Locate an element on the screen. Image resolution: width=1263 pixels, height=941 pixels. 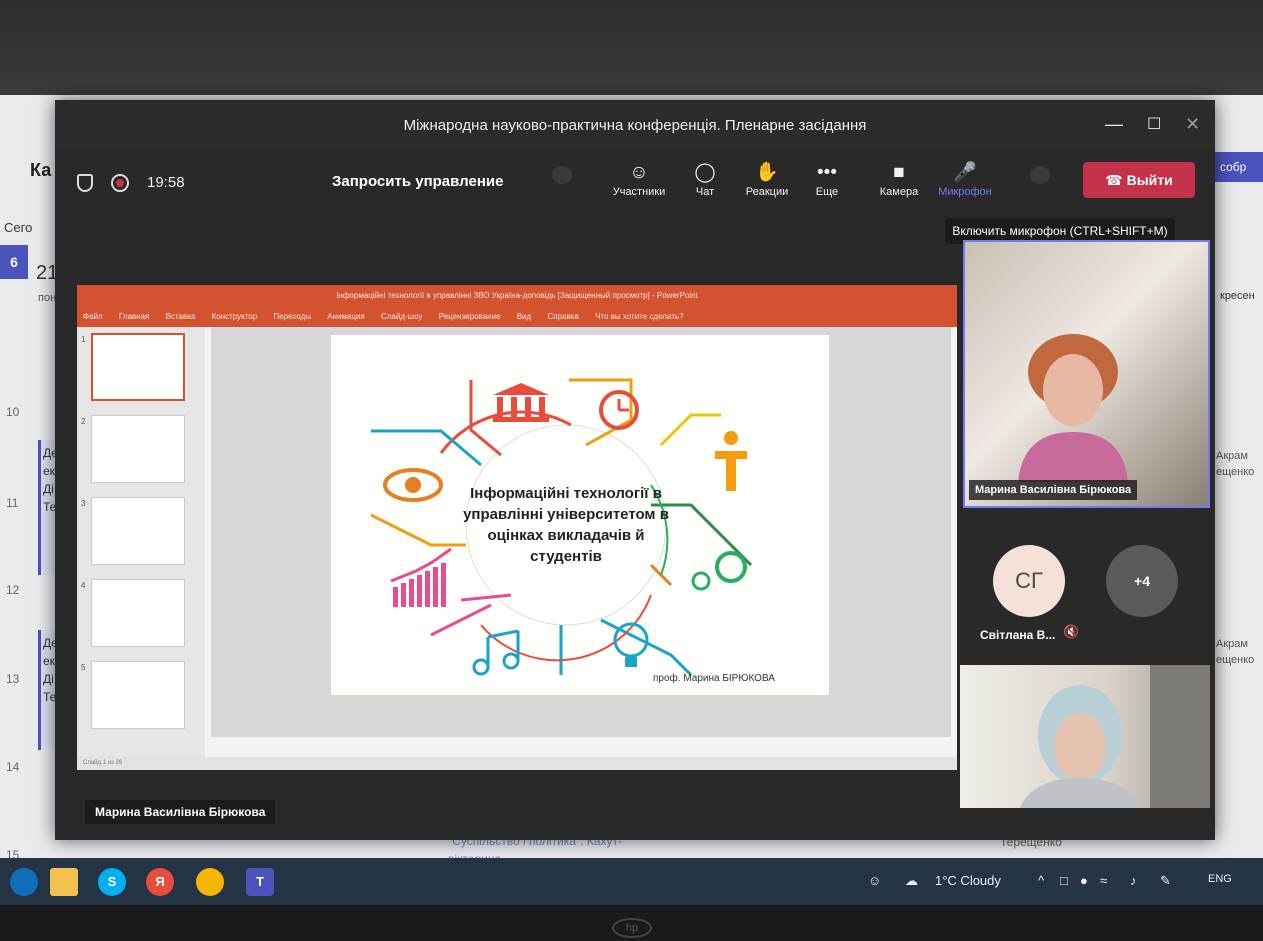
camera-icon: ■ is located at coordinates (899, 172).